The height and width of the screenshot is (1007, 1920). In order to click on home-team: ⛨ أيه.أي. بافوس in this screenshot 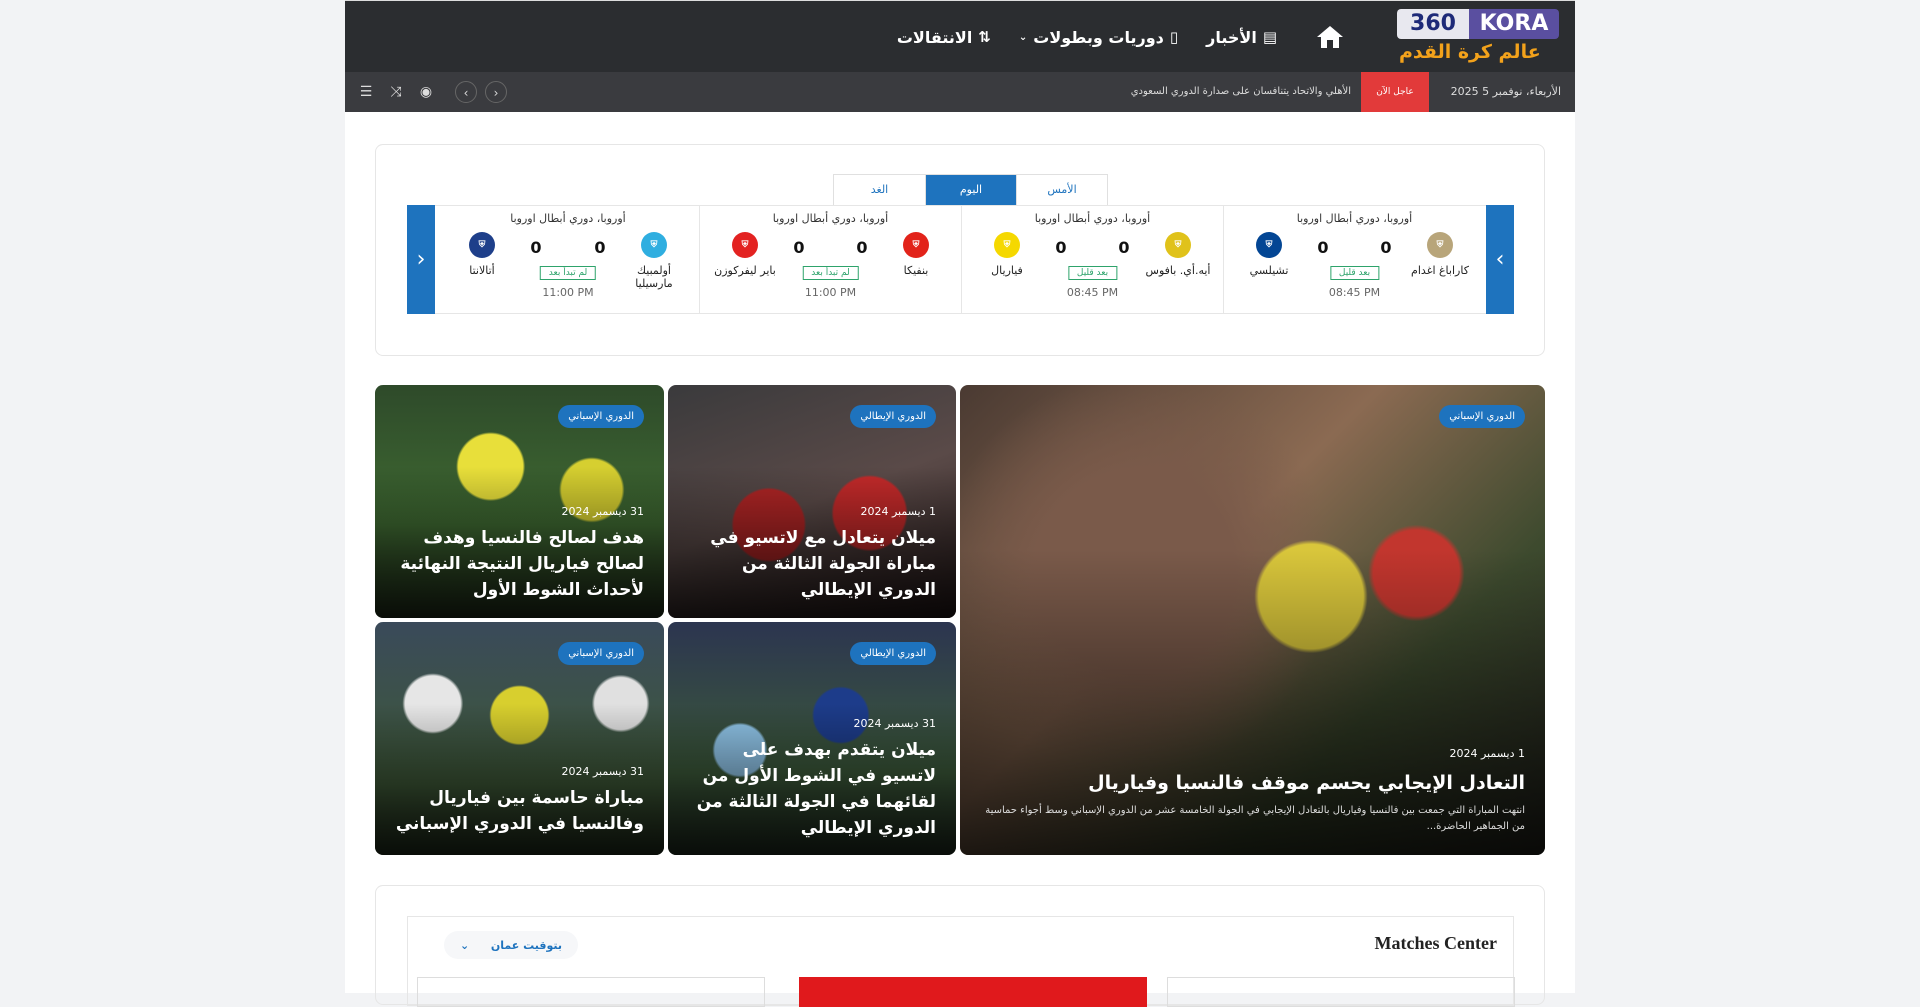, I will do `click(1178, 254)`.